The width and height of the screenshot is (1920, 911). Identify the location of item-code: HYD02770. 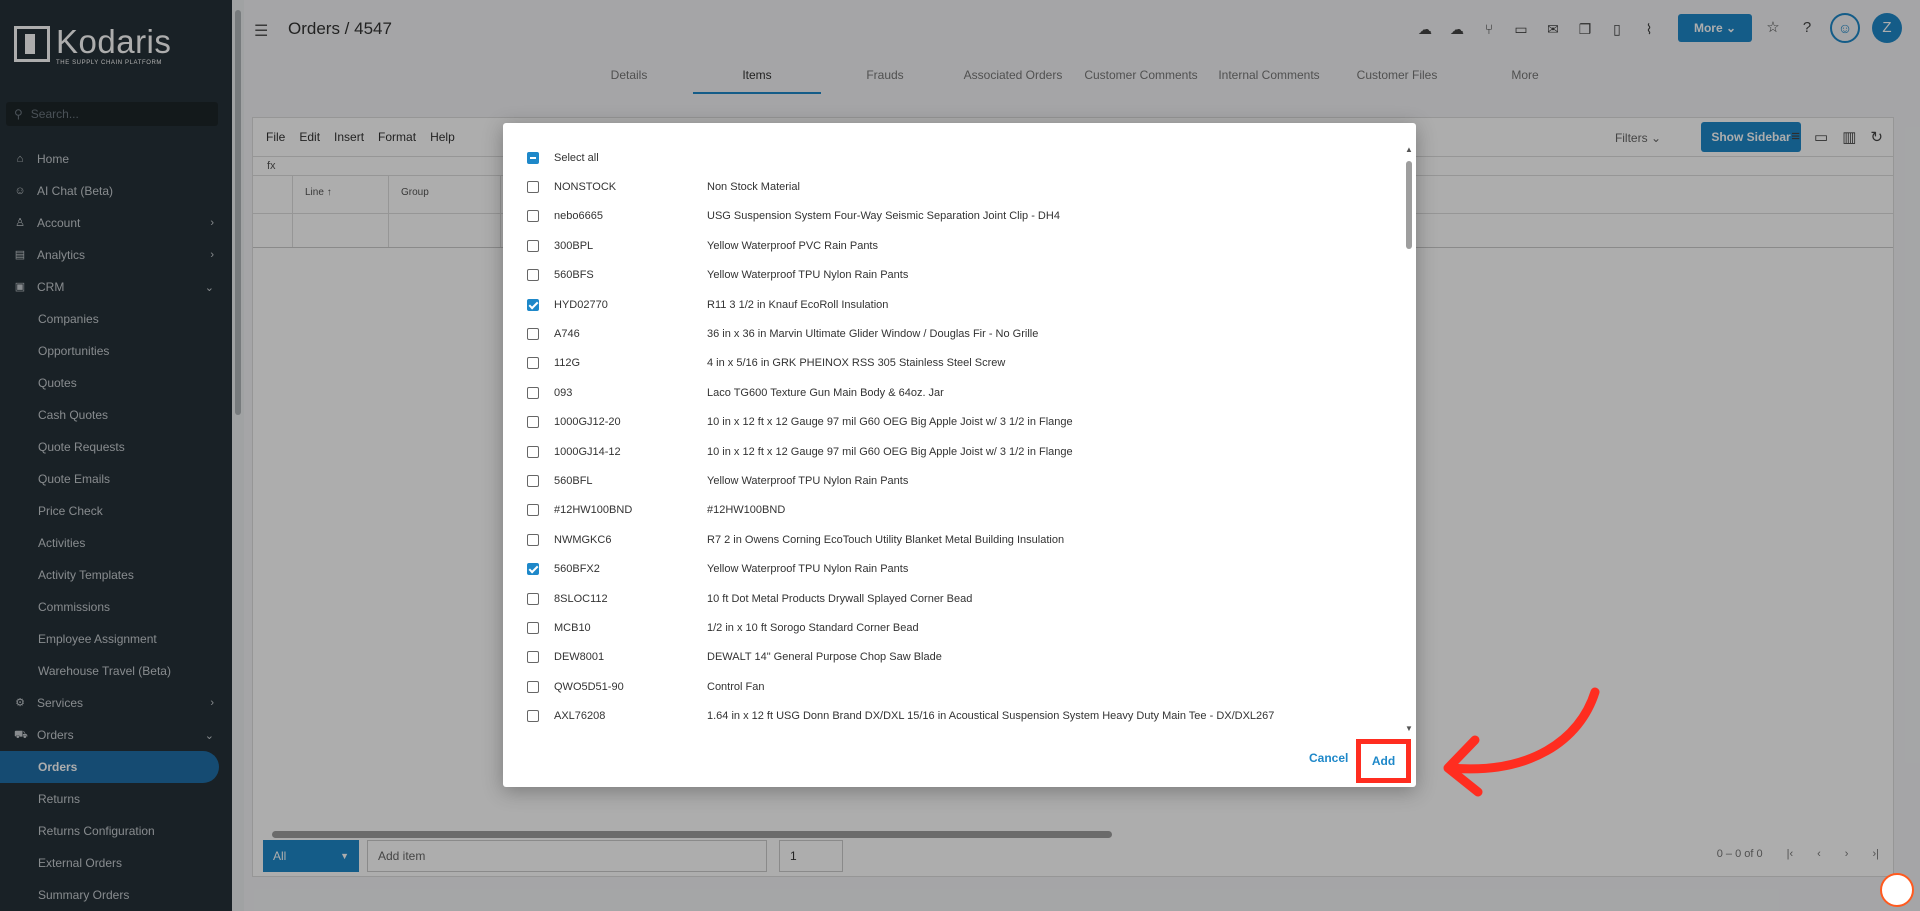
(581, 304).